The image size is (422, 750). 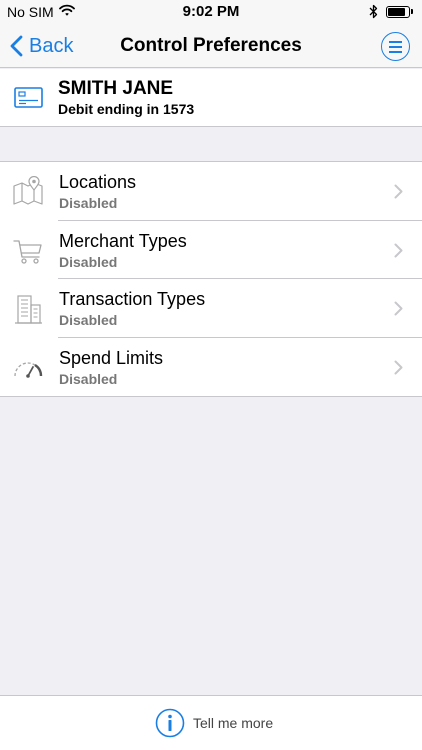 I want to click on row-title: Transaction Types, so click(x=132, y=299).